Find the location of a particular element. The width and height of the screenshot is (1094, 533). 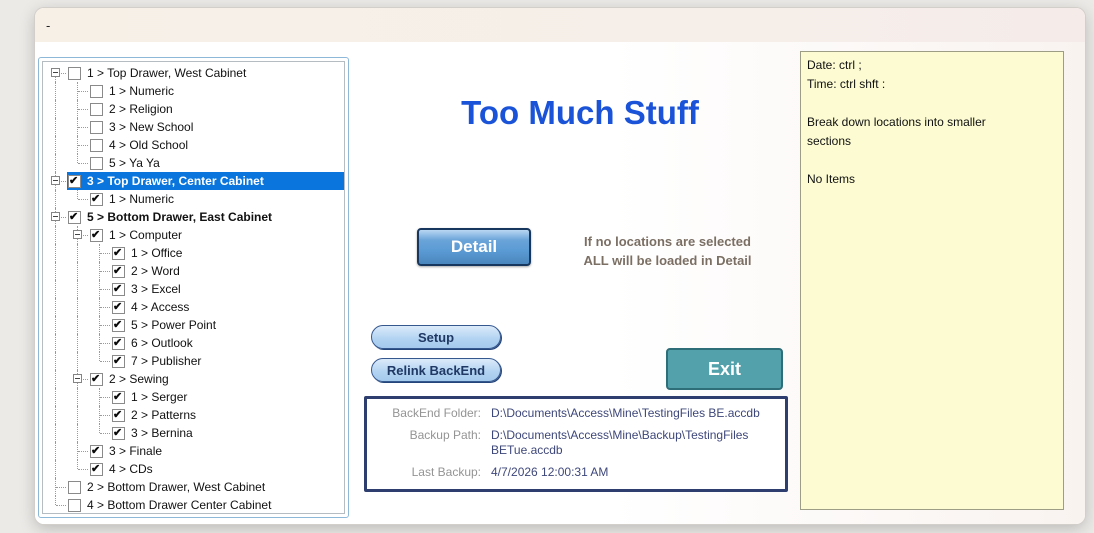

tree-item: 3 > Top Drawer, Center Cabinet is located at coordinates (194, 181).